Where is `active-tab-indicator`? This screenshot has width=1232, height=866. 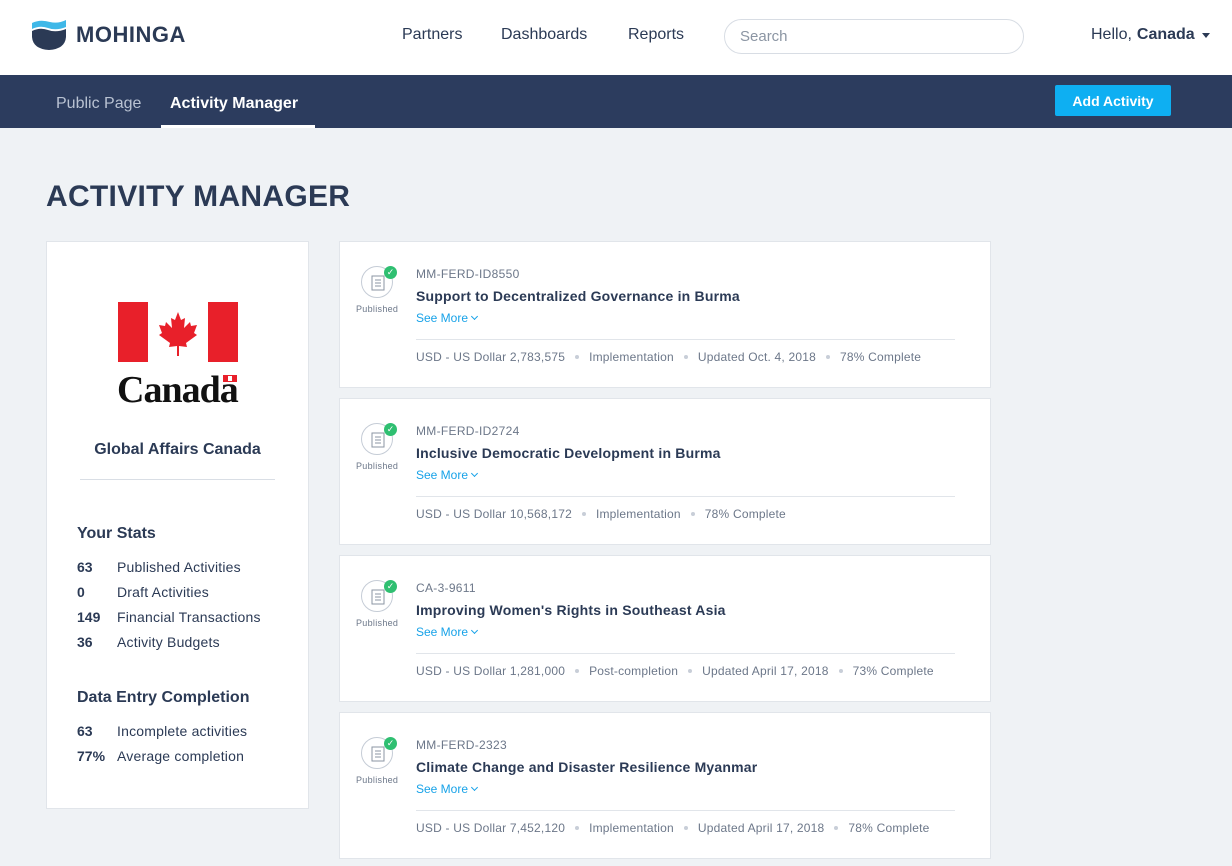 active-tab-indicator is located at coordinates (238, 126).